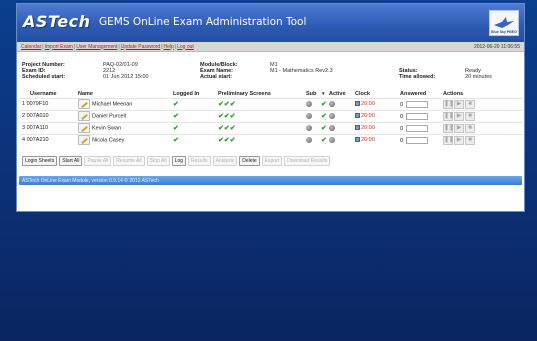  Describe the element at coordinates (129, 161) in the screenshot. I see `resume-all-button: Resume All` at that location.